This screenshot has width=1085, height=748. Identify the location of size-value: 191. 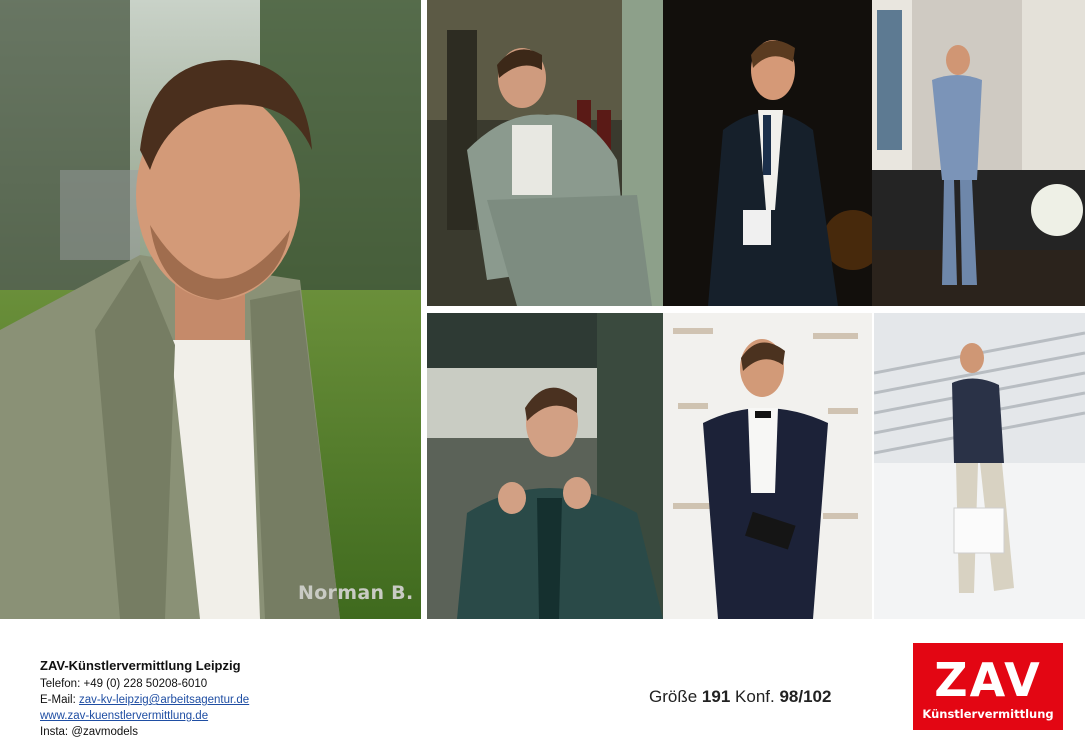
(716, 696).